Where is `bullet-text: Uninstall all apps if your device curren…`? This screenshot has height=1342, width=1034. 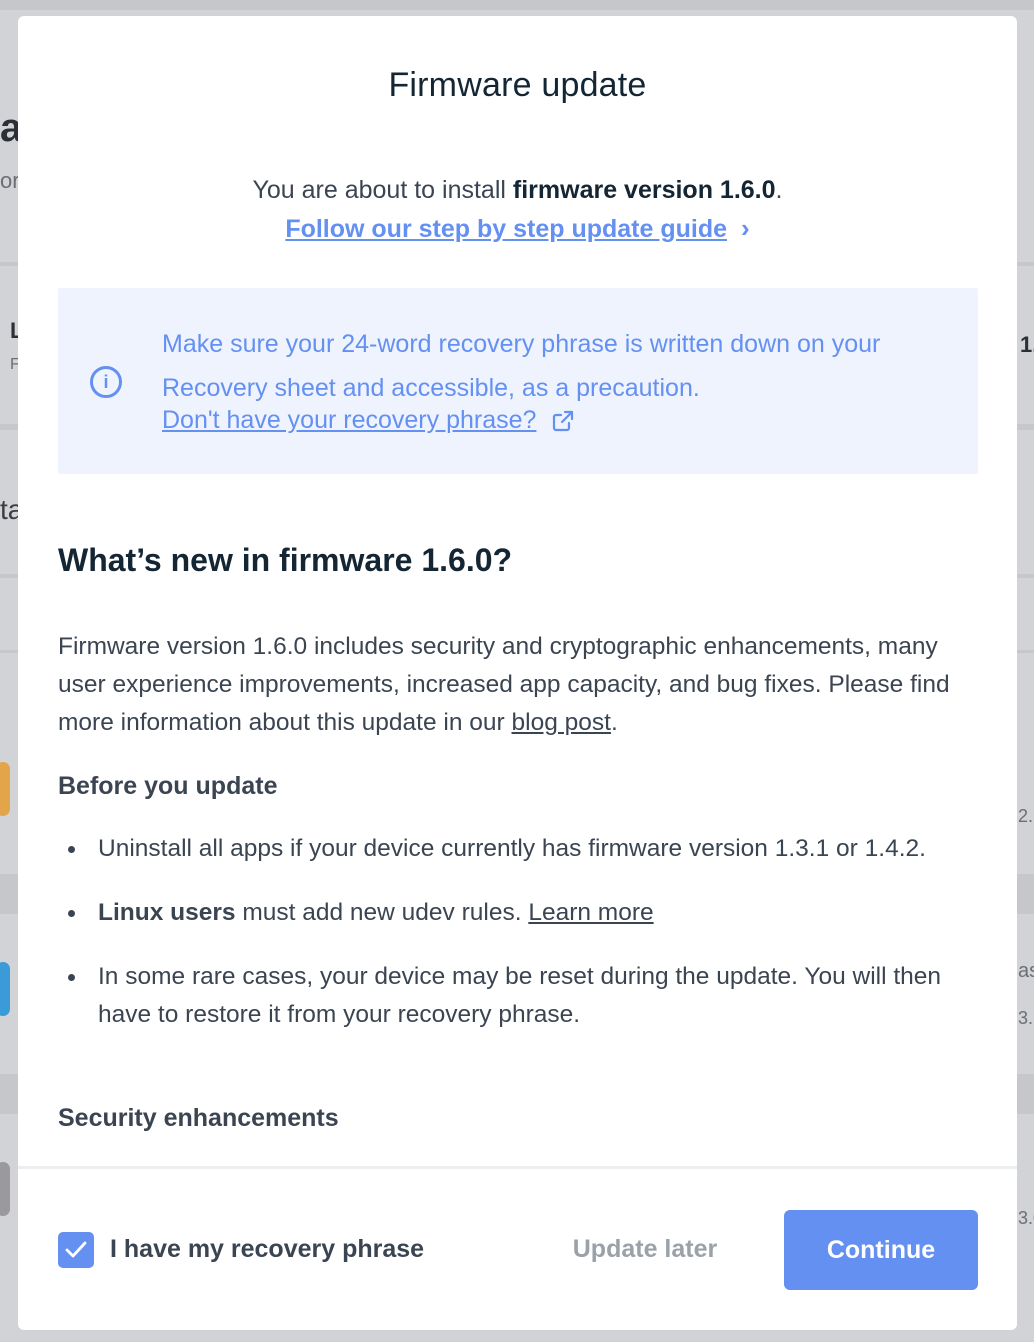 bullet-text: Uninstall all apps if your device curren… is located at coordinates (512, 848).